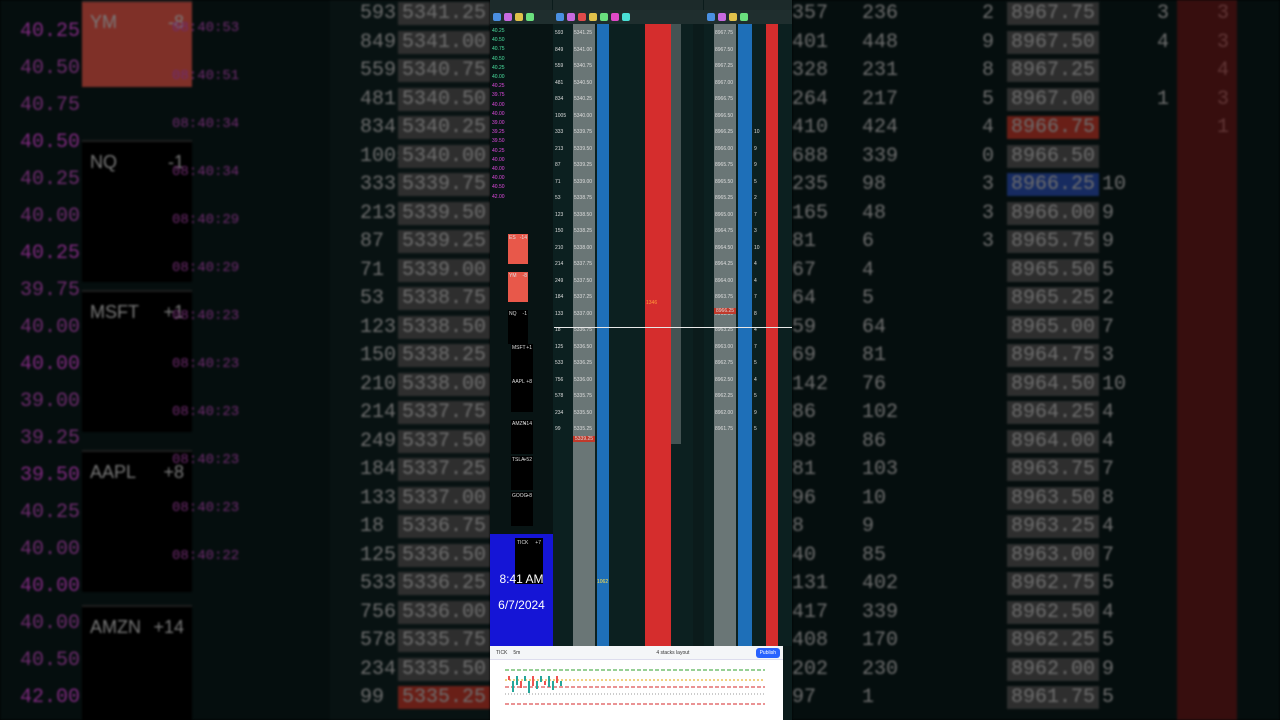  I want to click on chart-canvas, so click(636, 690).